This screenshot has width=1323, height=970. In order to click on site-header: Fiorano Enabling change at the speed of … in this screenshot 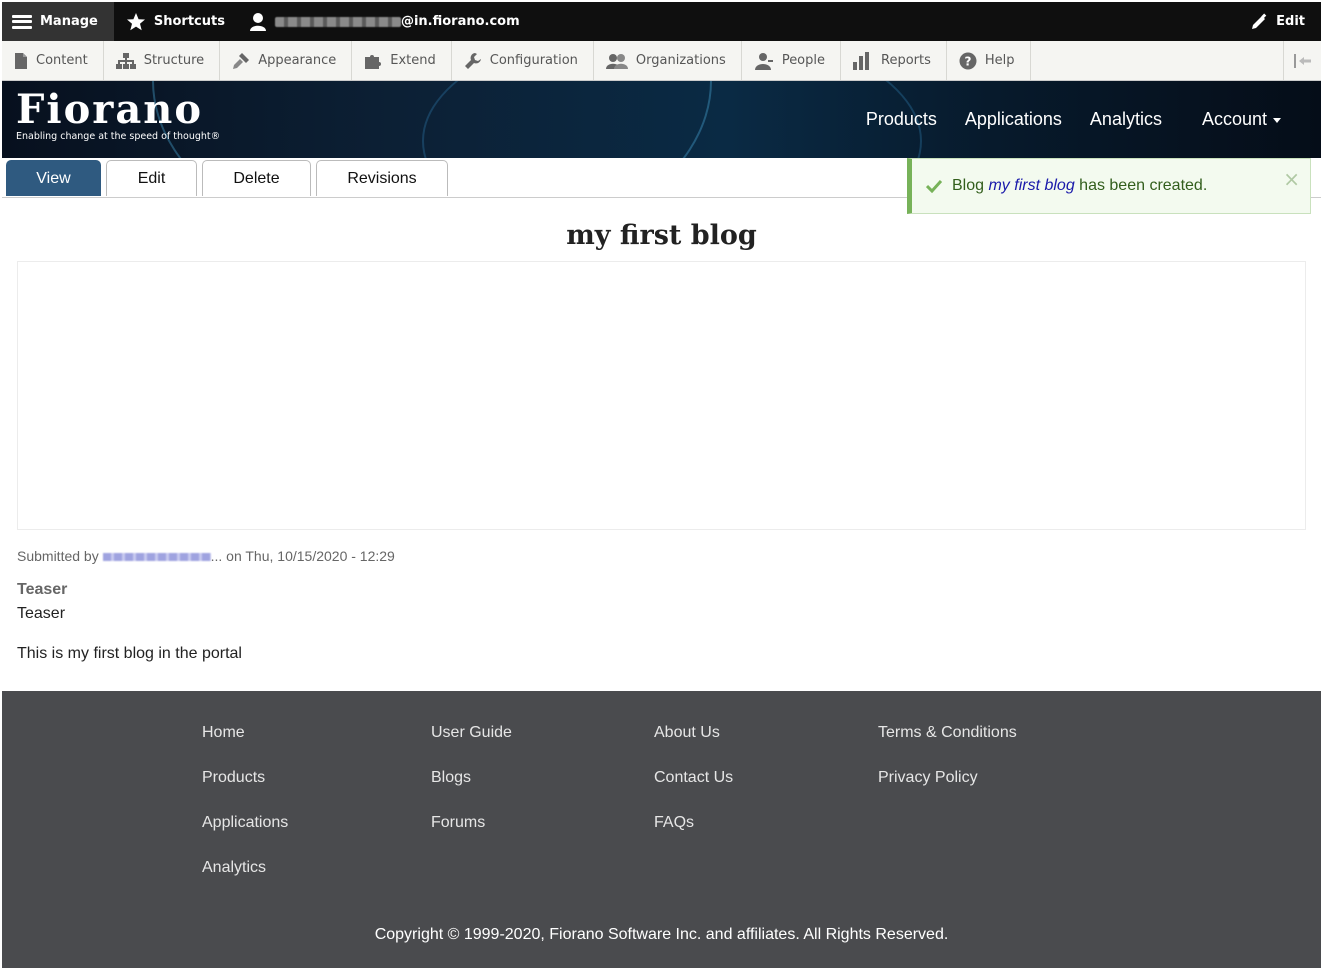, I will do `click(661, 119)`.